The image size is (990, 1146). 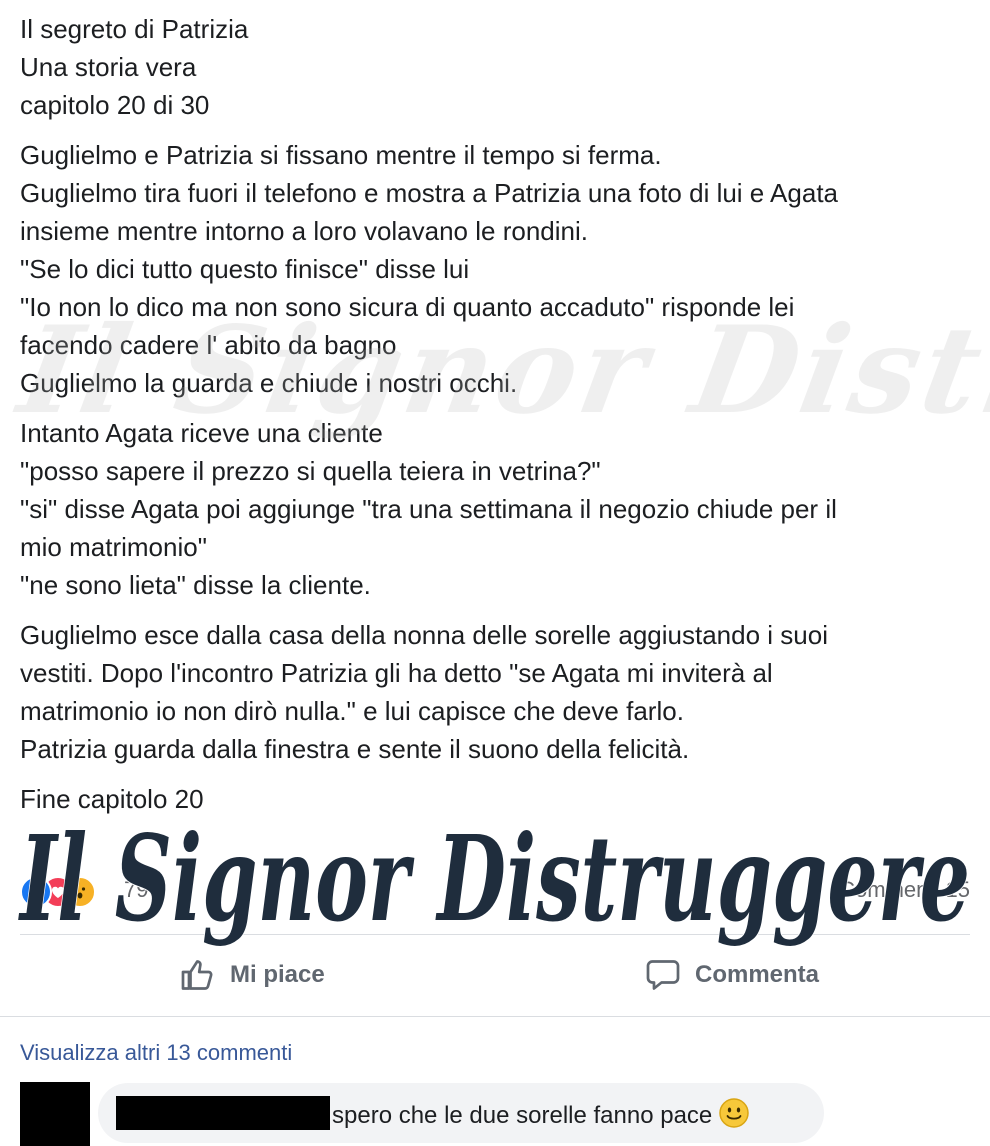 What do you see at coordinates (197, 975) in the screenshot?
I see `thumbs-up-icon` at bounding box center [197, 975].